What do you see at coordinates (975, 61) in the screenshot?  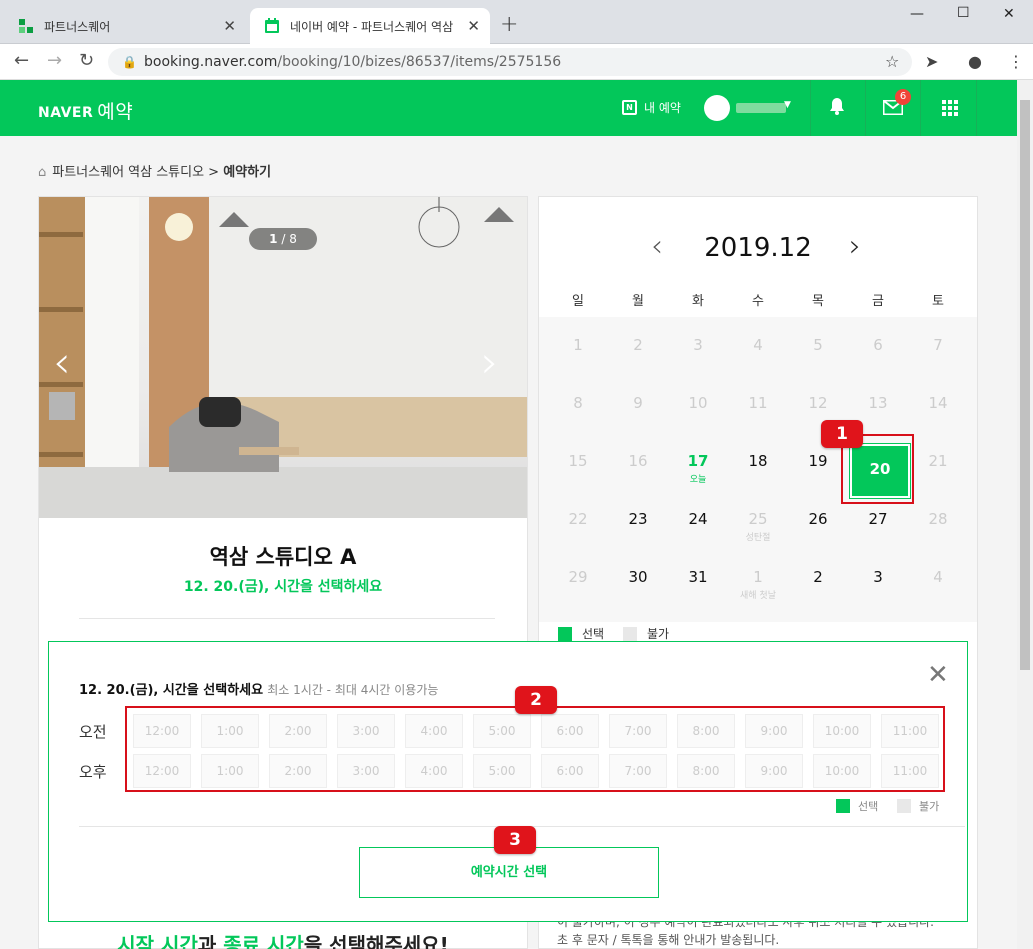 I see `profile-icon: ●` at bounding box center [975, 61].